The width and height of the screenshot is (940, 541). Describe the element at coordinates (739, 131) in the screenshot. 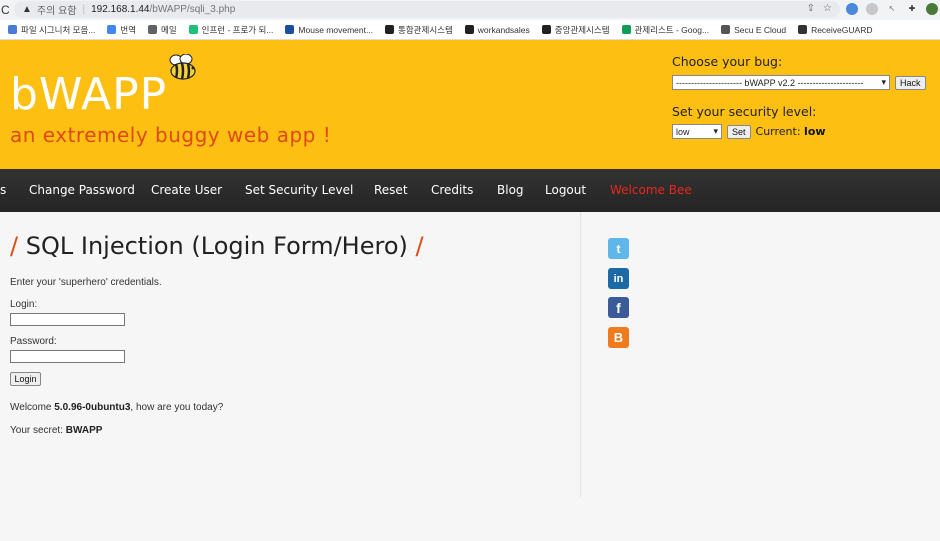

I see `set-button: Set` at that location.